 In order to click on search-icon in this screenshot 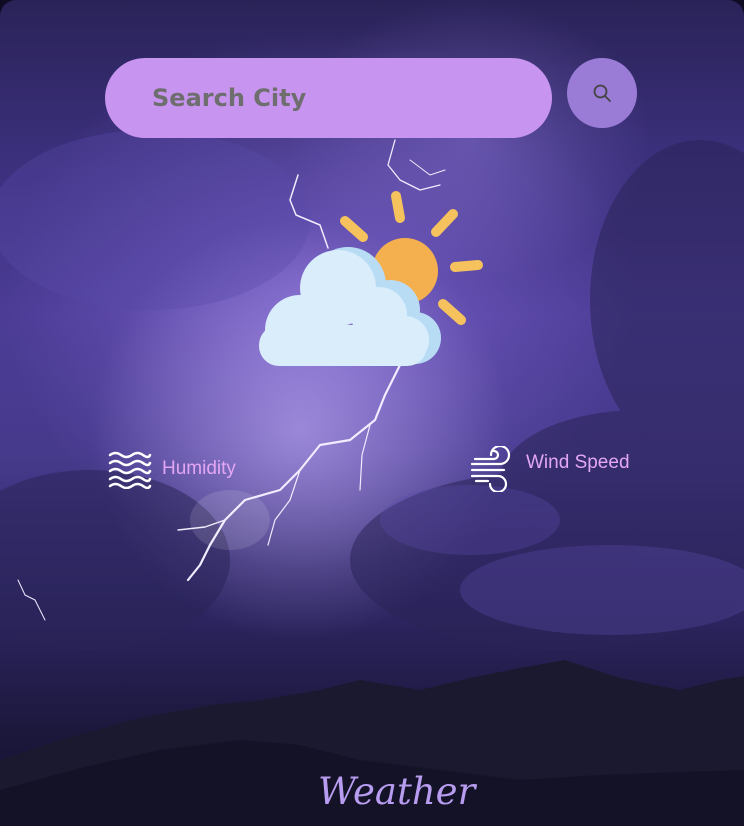, I will do `click(602, 93)`.